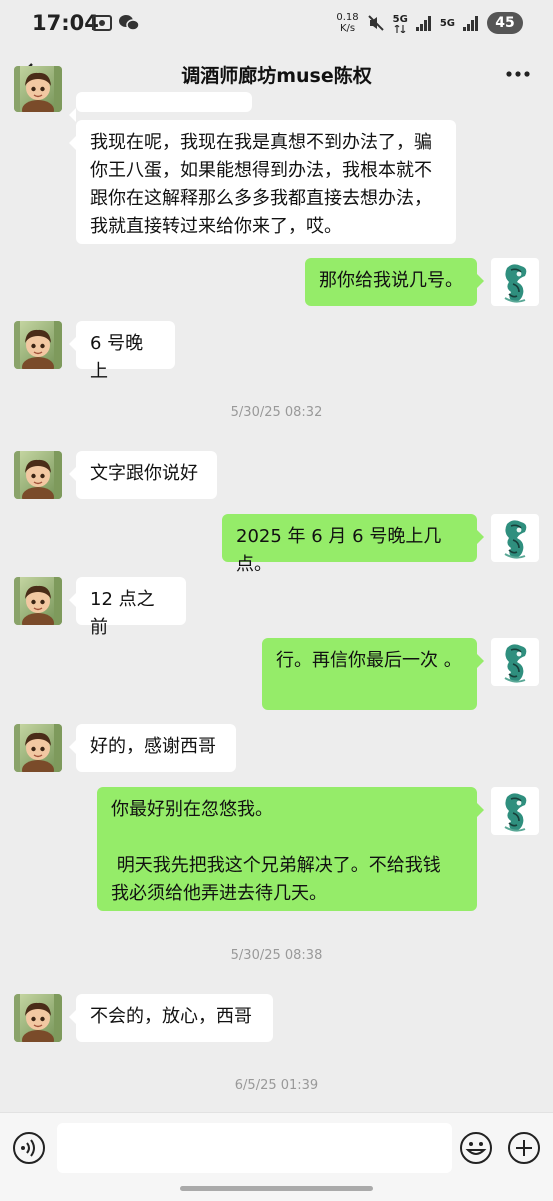  Describe the element at coordinates (347, 23) in the screenshot. I see `net-speed: 0.18 K/s` at that location.